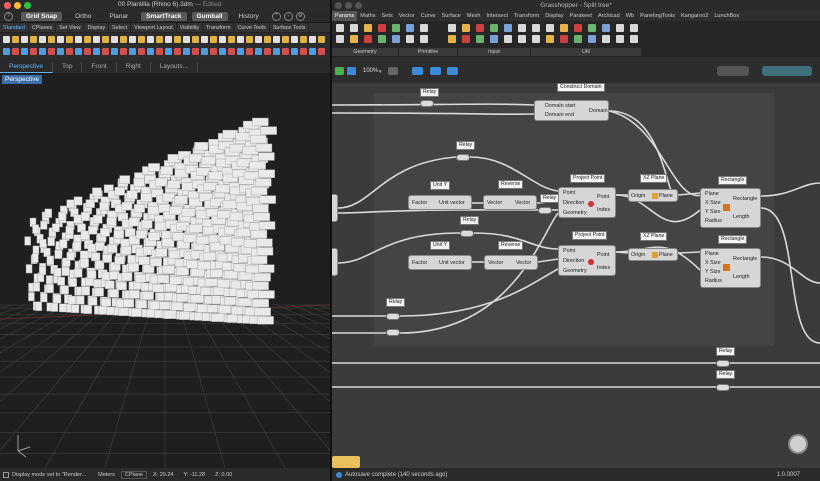 This screenshot has width=820, height=481. Describe the element at coordinates (587, 202) in the screenshot. I see `project-point-component: Point Direction Geometry Point Index` at that location.